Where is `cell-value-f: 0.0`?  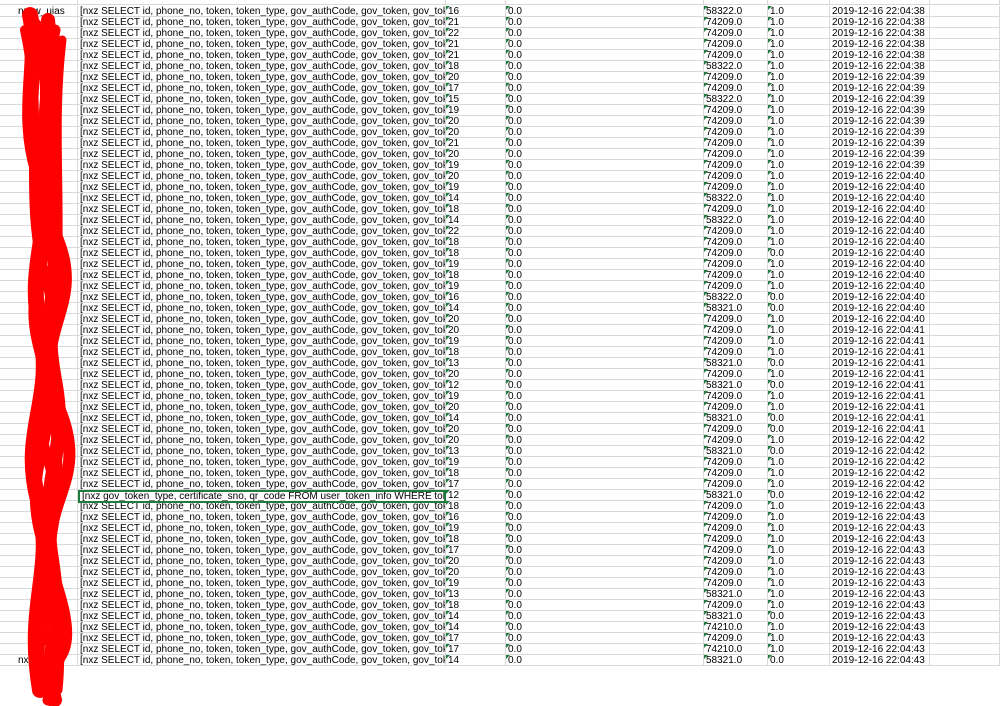 cell-value-f: 0.0 is located at coordinates (799, 429).